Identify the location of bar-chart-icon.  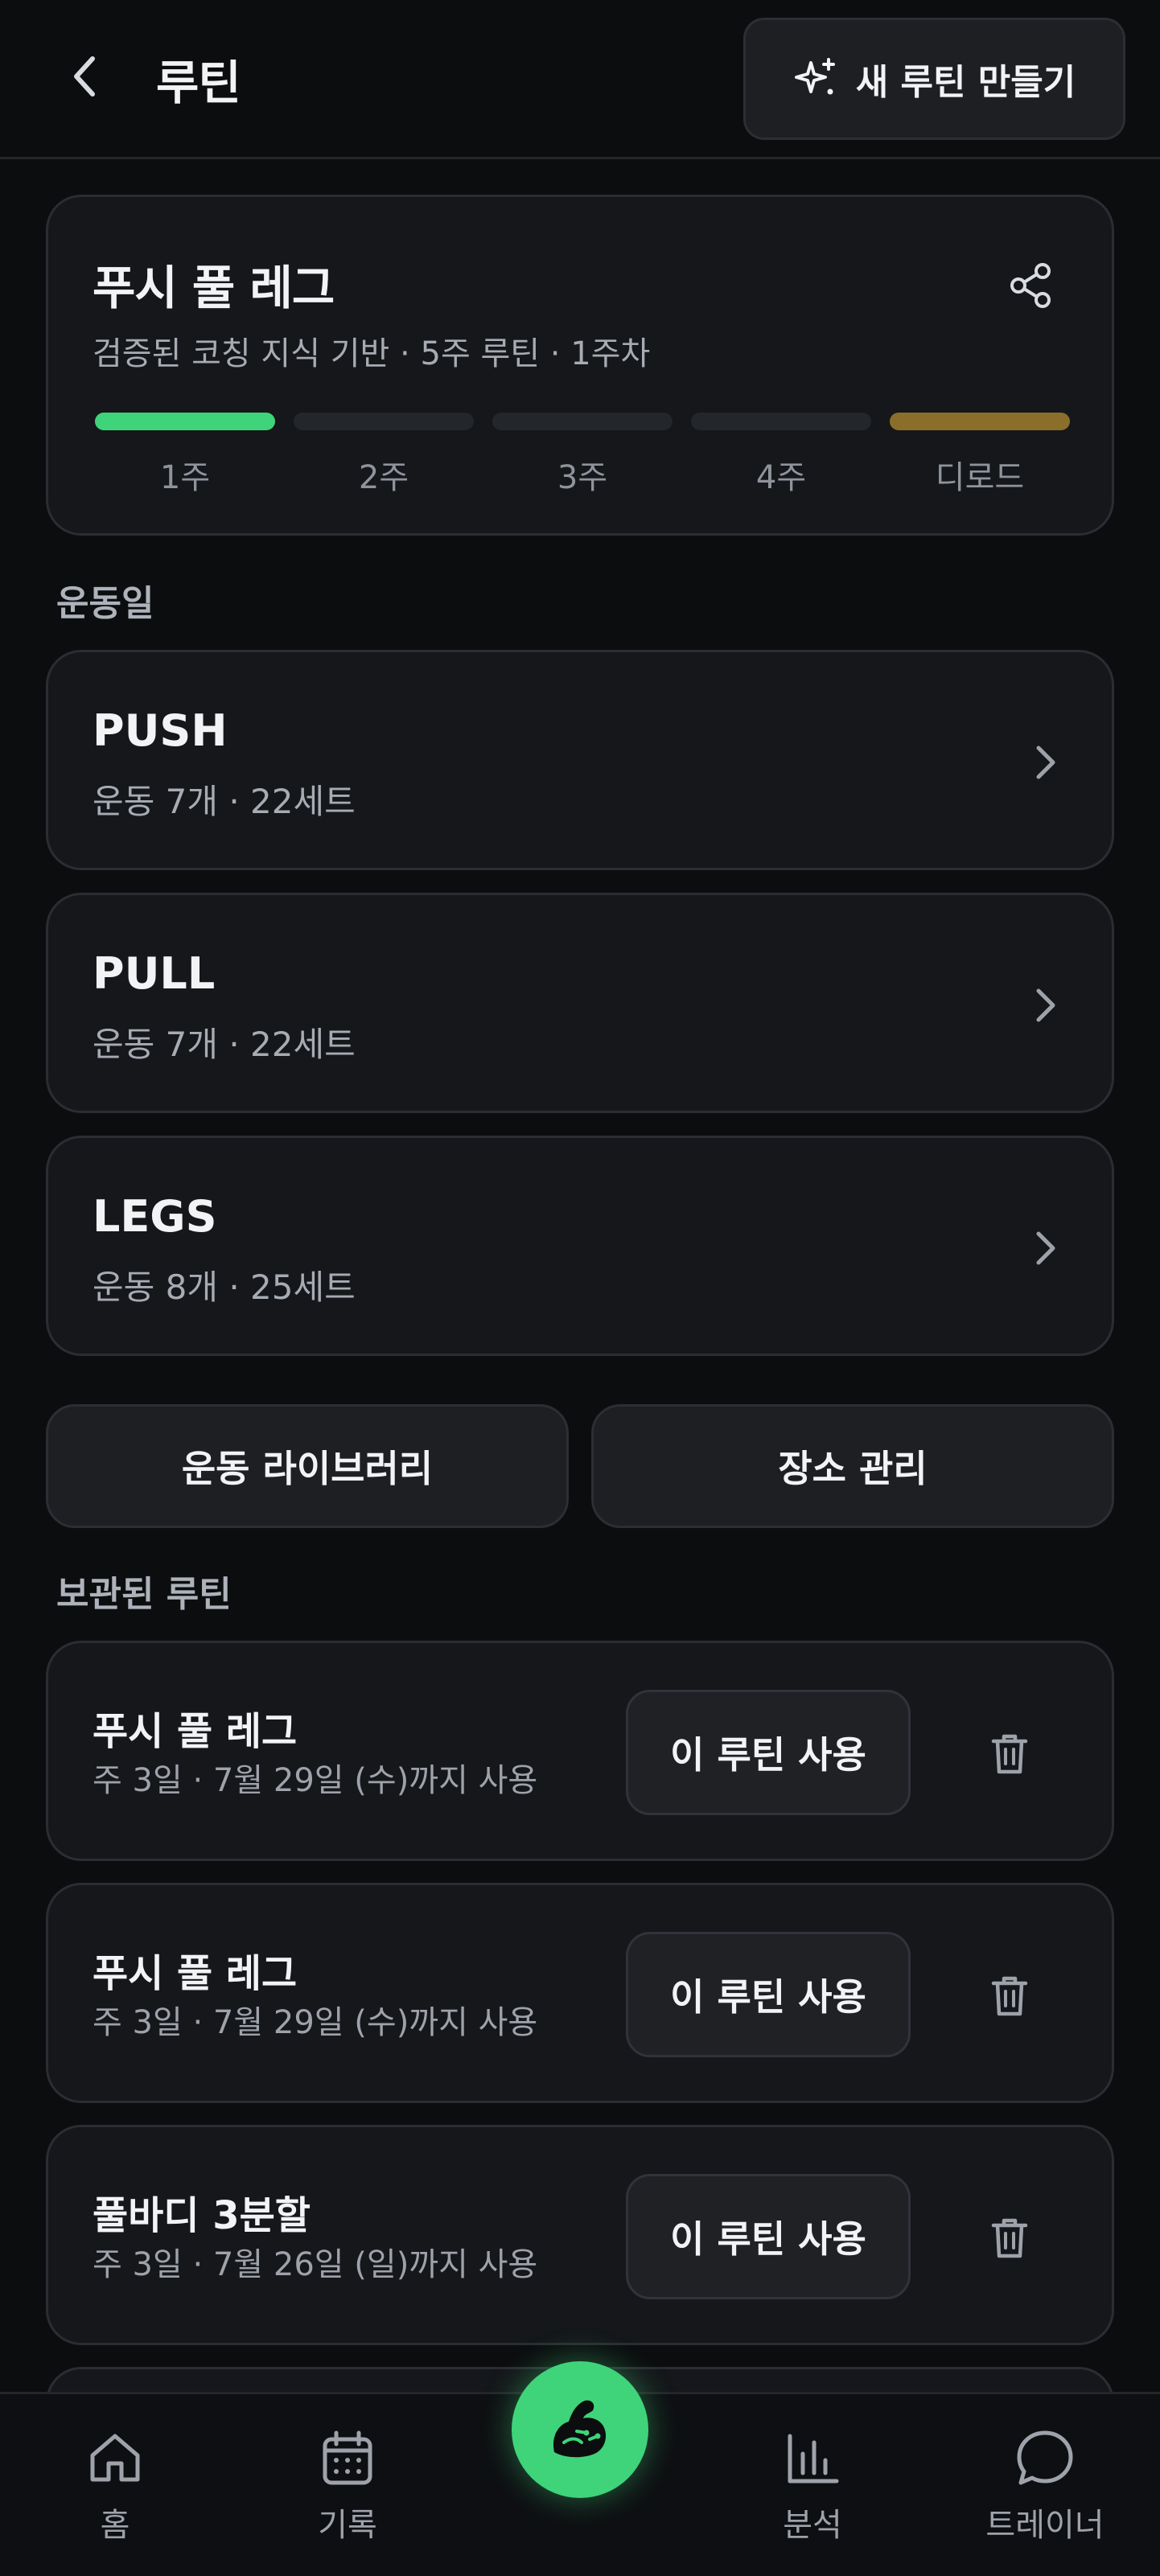
(812, 2458).